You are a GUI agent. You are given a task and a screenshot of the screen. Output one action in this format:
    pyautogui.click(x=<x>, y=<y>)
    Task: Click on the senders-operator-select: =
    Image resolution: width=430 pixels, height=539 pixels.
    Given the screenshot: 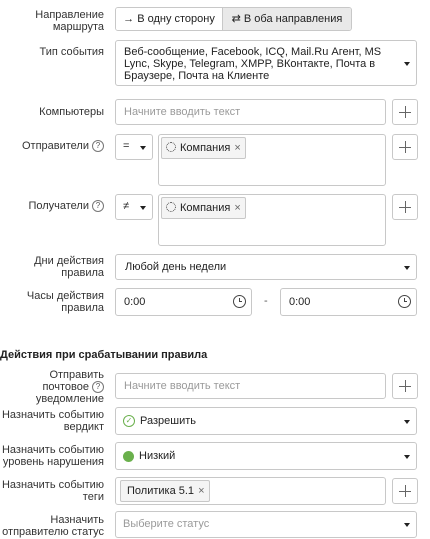 What is the action you would take?
    pyautogui.click(x=134, y=147)
    